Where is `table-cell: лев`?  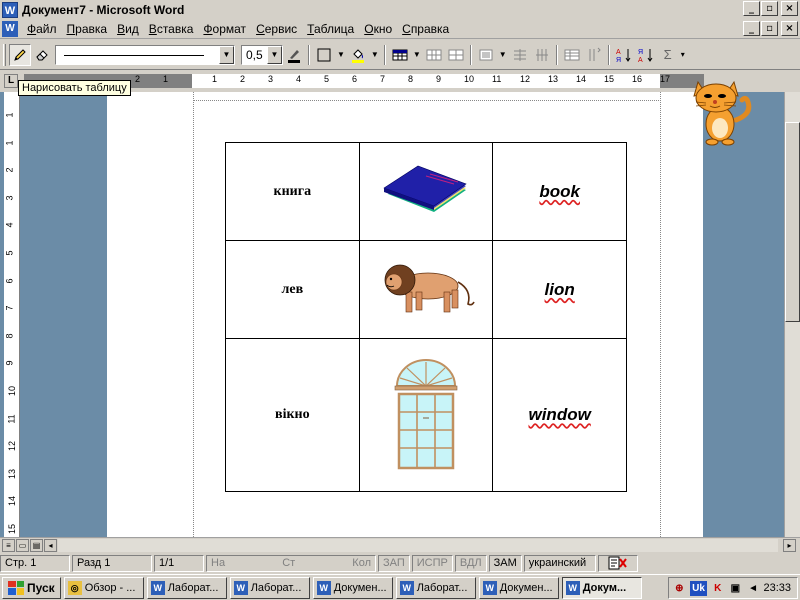
table-cell: лев is located at coordinates (292, 289).